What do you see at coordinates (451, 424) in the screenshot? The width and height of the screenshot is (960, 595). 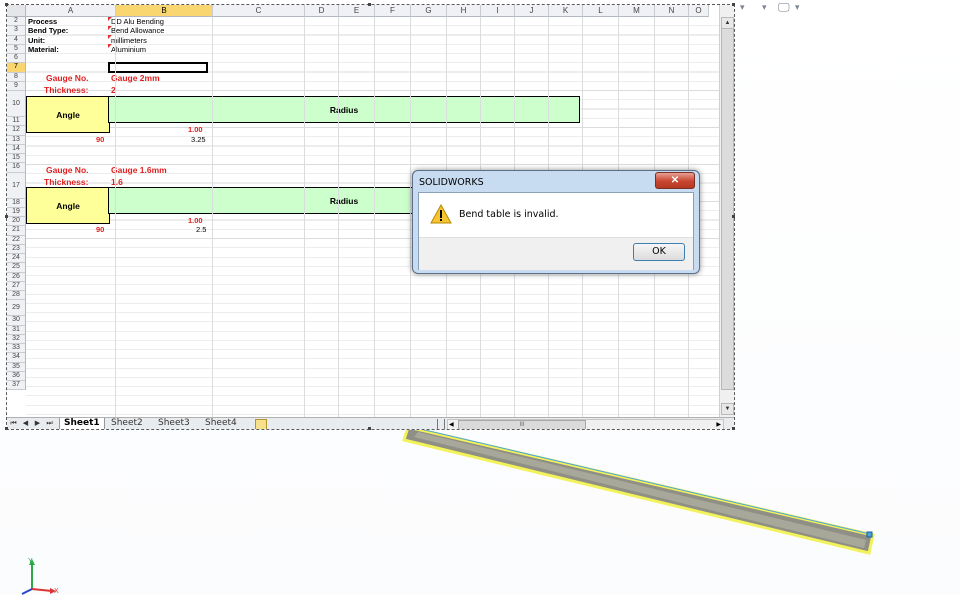 I see `scroll-left-button: ◀` at bounding box center [451, 424].